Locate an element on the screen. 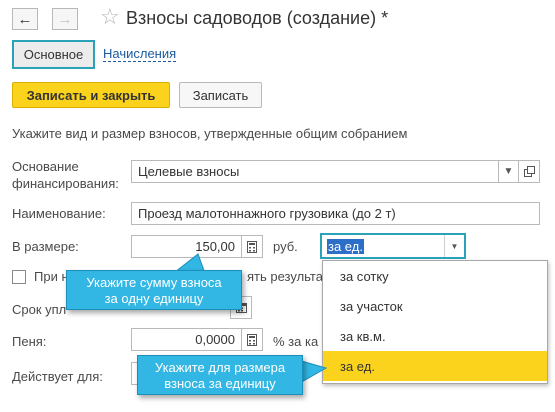 The width and height of the screenshot is (555, 412). save-and-close-button: Записать и закрыть is located at coordinates (91, 95).